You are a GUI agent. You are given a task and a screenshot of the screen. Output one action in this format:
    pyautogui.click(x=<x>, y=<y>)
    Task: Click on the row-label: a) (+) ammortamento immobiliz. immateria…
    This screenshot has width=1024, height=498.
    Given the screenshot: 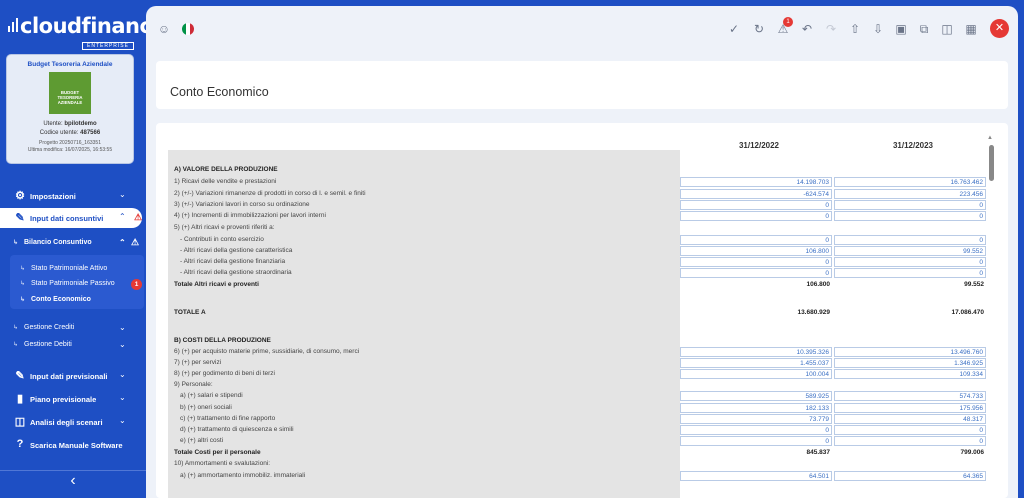 What is the action you would take?
    pyautogui.click(x=243, y=475)
    